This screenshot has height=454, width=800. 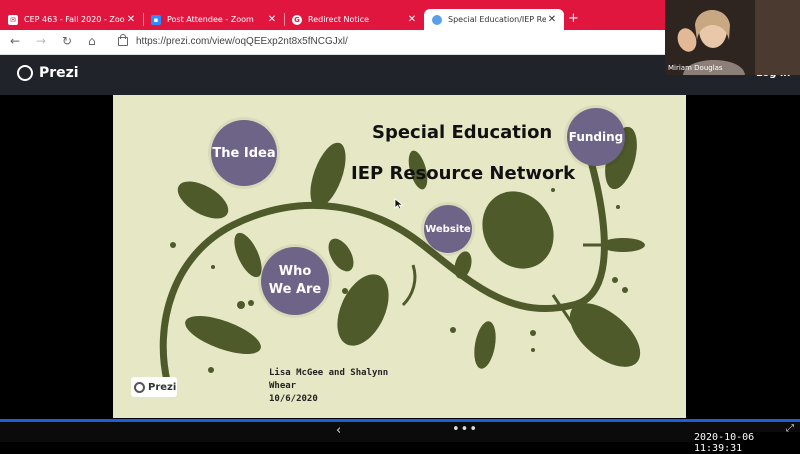 What do you see at coordinates (573, 18) in the screenshot?
I see `new-tab-button: +` at bounding box center [573, 18].